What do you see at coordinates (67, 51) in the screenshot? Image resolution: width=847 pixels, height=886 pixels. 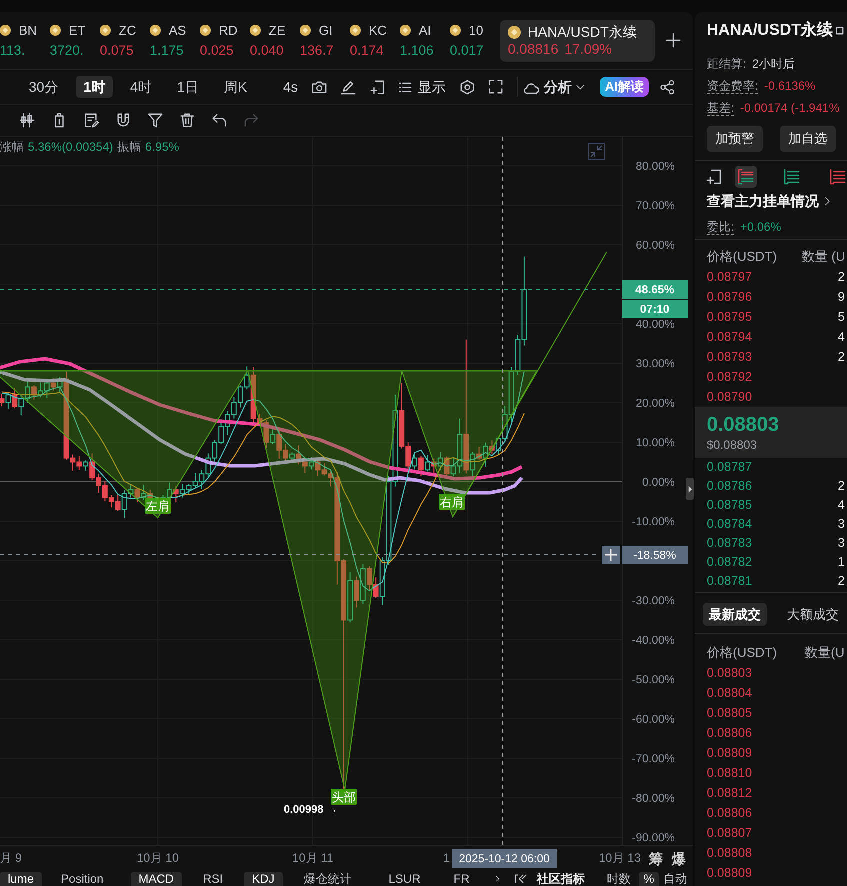 I see `ticker-price: 3720.` at bounding box center [67, 51].